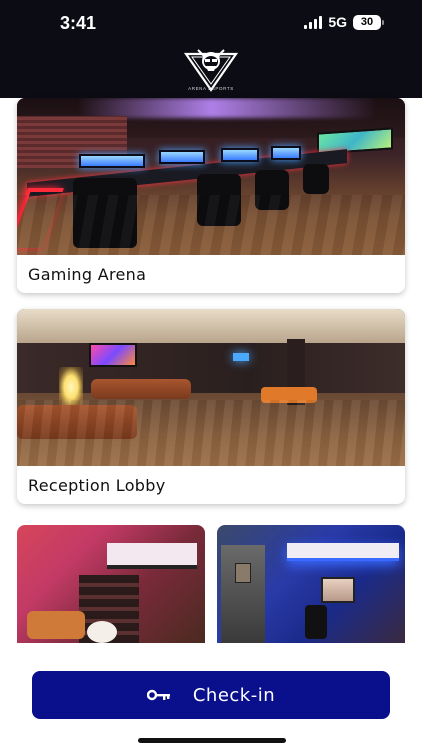 The height and width of the screenshot is (750, 422). What do you see at coordinates (78, 23) in the screenshot?
I see `status-time: 3:41` at bounding box center [78, 23].